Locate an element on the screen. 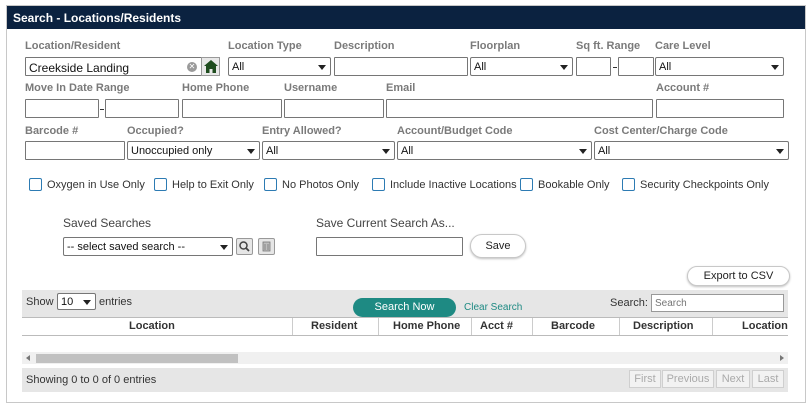  show-label: Show is located at coordinates (40, 302).